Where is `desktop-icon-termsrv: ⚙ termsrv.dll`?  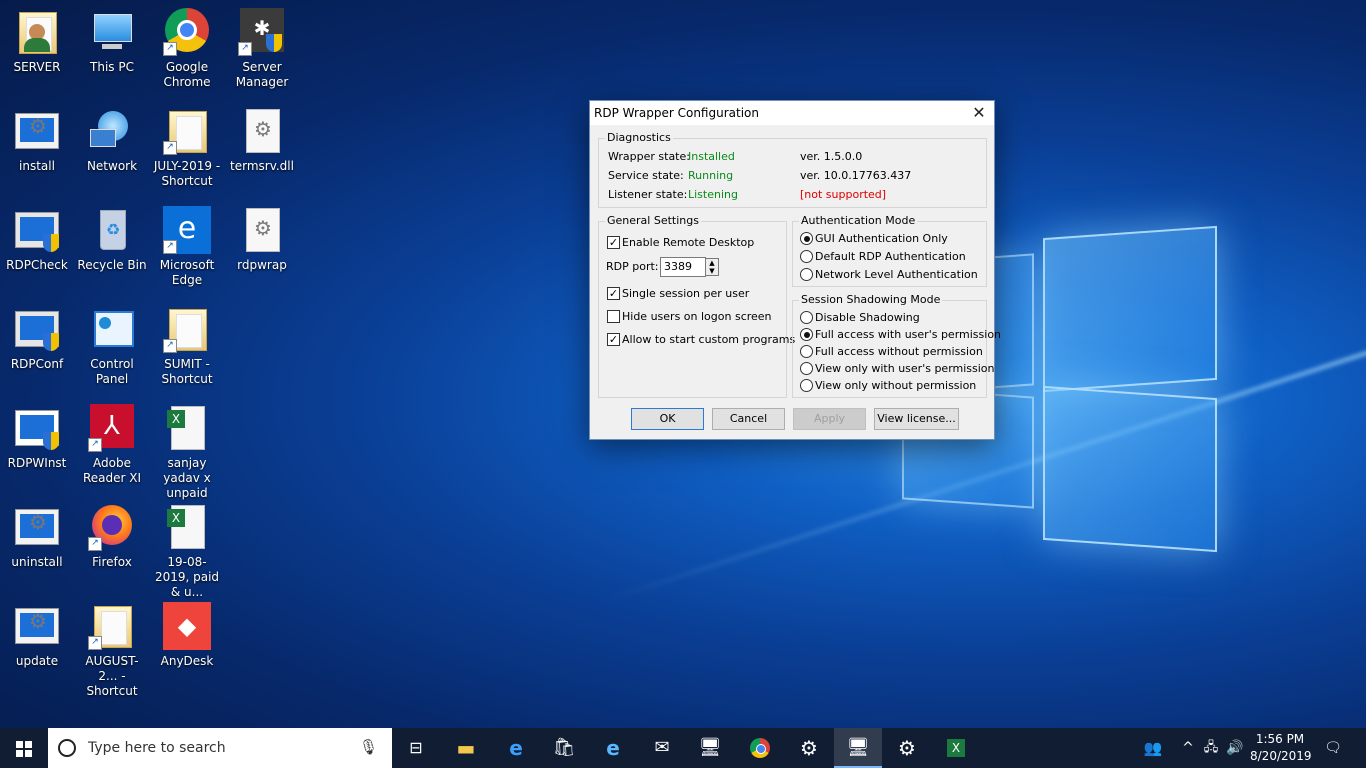
desktop-icon-termsrv: ⚙ termsrv.dll is located at coordinates (262, 140).